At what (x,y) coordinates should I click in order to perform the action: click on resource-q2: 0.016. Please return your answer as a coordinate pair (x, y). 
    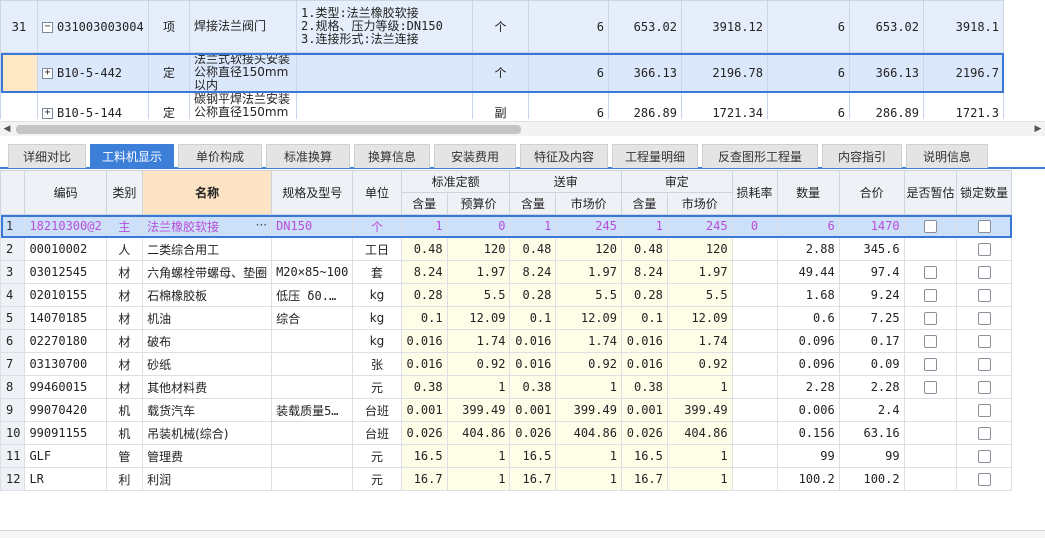
    Looking at the image, I should click on (533, 341).